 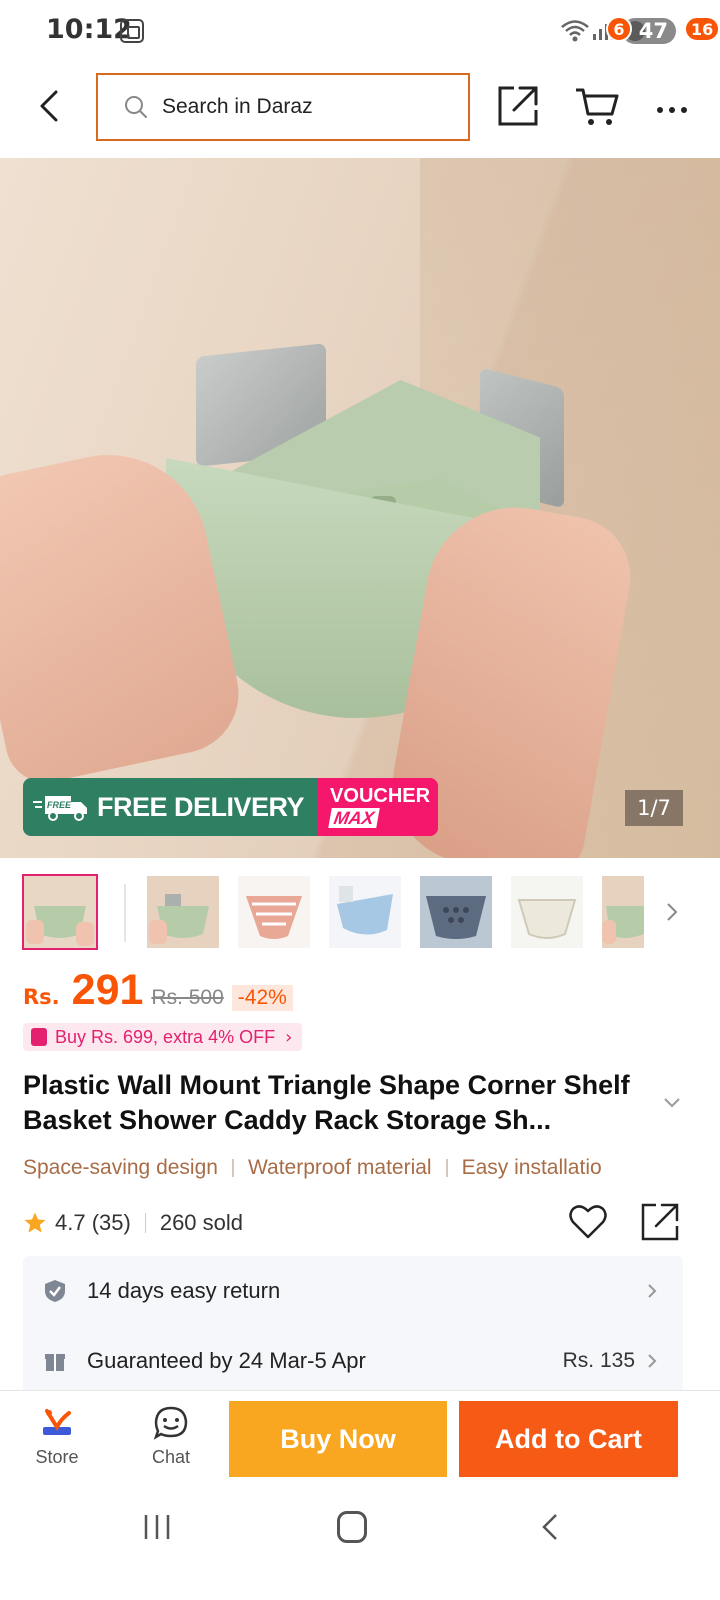 I want to click on delivery-fee: Rs. 135, so click(x=598, y=1360).